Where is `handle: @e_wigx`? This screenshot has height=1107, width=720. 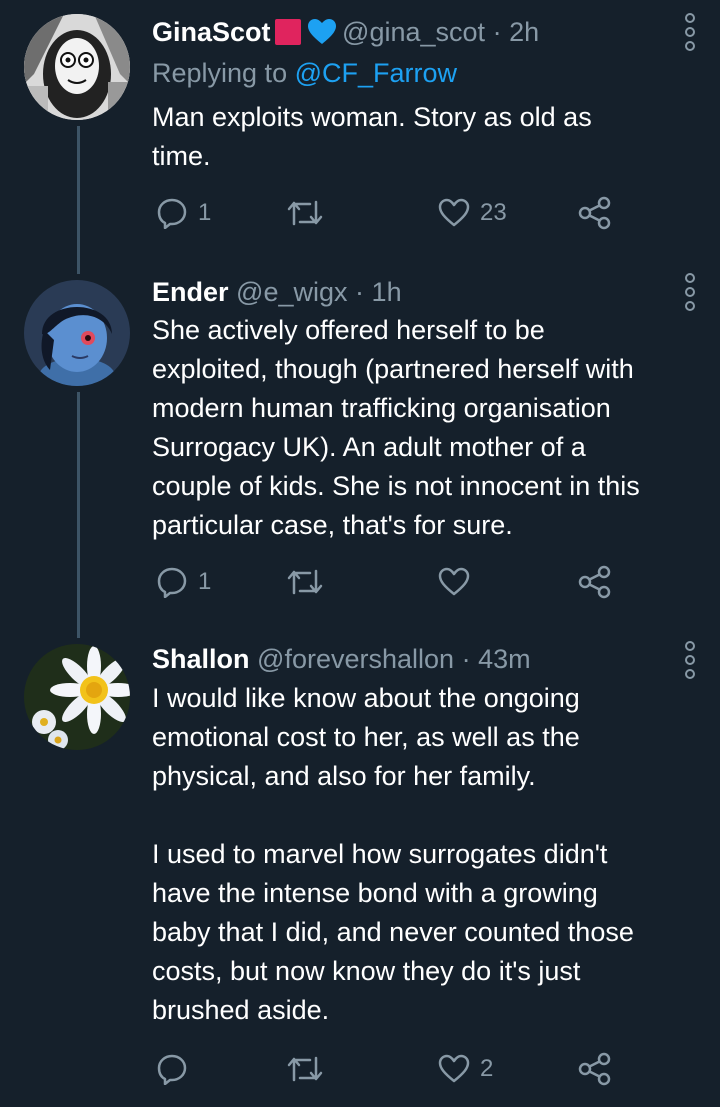
handle: @e_wigx is located at coordinates (291, 292).